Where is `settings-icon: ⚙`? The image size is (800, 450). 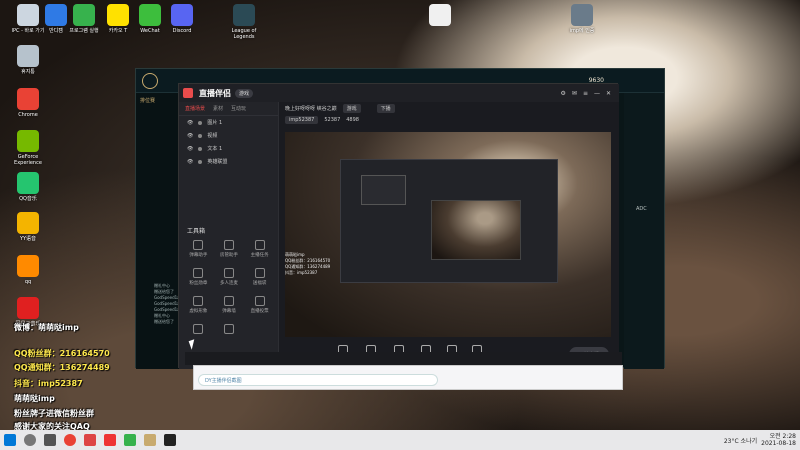 settings-icon: ⚙ is located at coordinates (563, 93).